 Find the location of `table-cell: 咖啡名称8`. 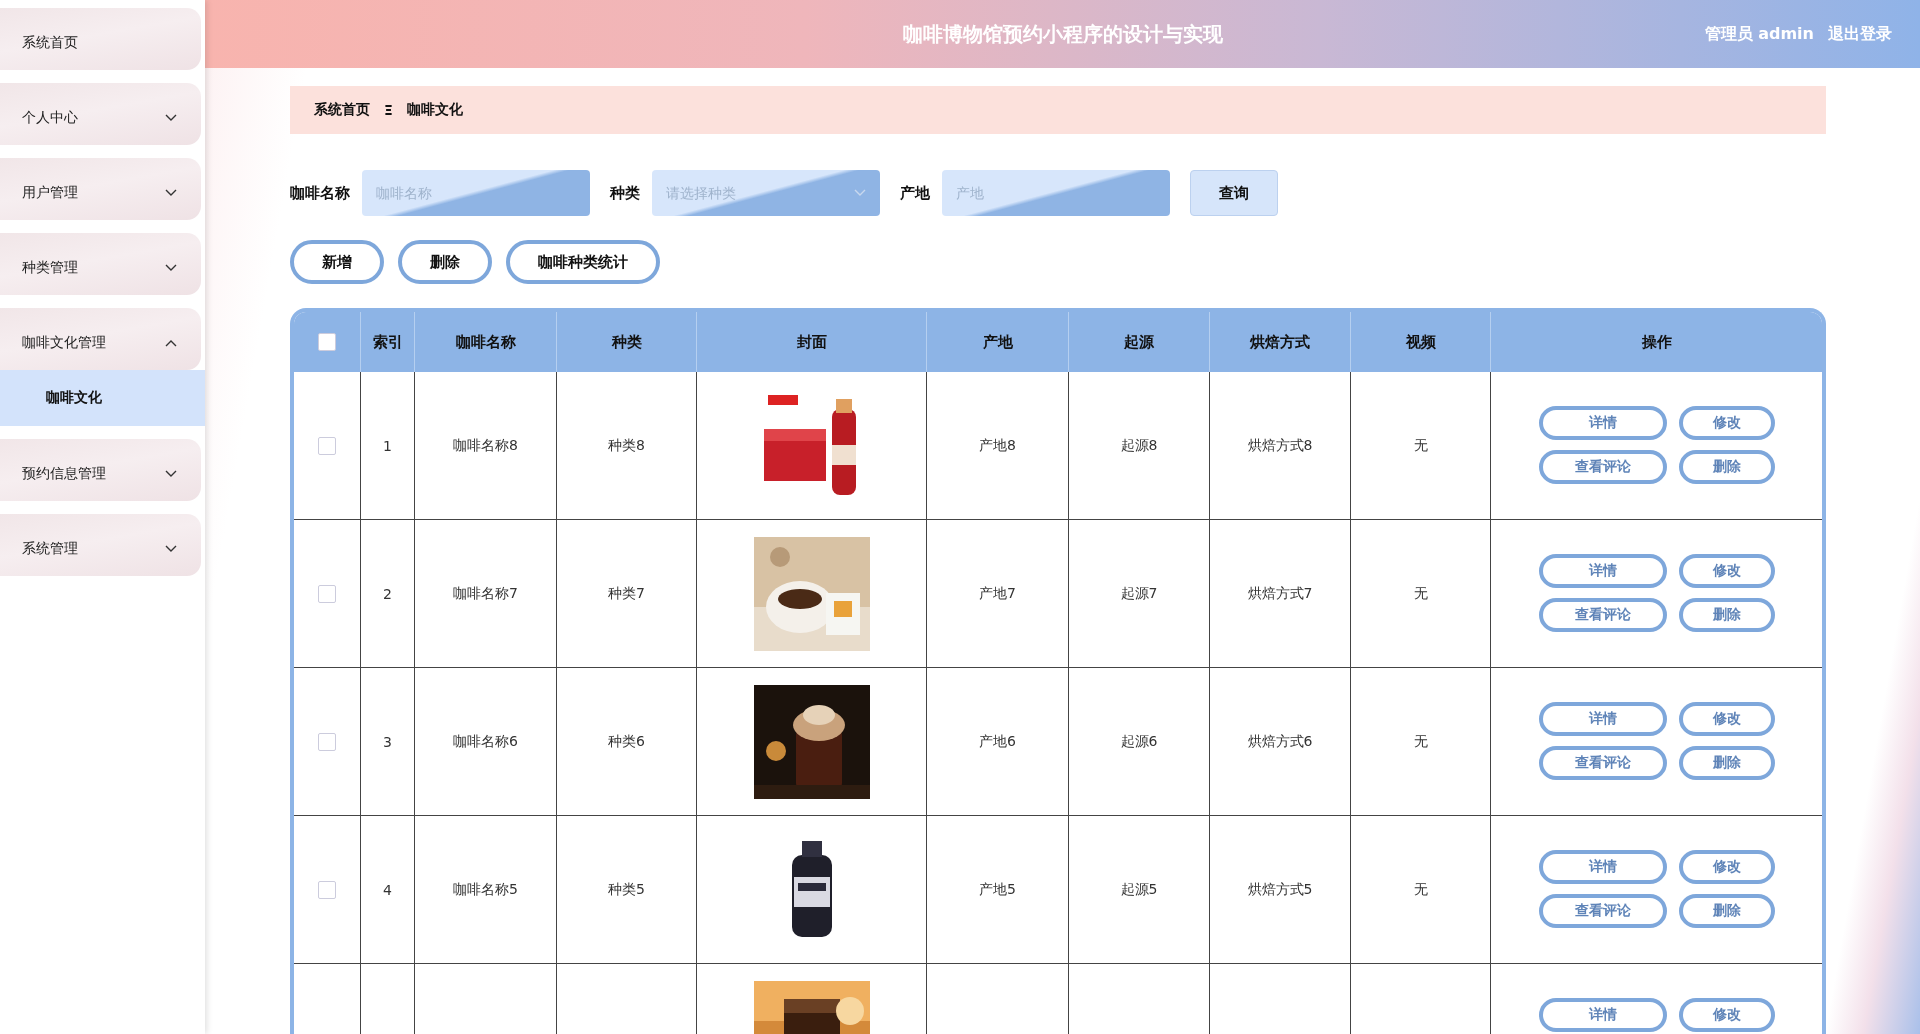

table-cell: 咖啡名称8 is located at coordinates (485, 445).